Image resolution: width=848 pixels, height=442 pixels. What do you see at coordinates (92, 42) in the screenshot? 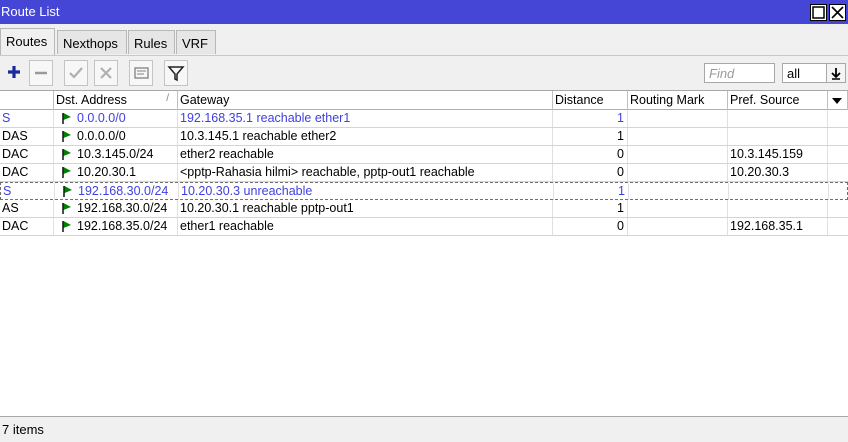
I see `tab-nexthops: Nexthops` at bounding box center [92, 42].